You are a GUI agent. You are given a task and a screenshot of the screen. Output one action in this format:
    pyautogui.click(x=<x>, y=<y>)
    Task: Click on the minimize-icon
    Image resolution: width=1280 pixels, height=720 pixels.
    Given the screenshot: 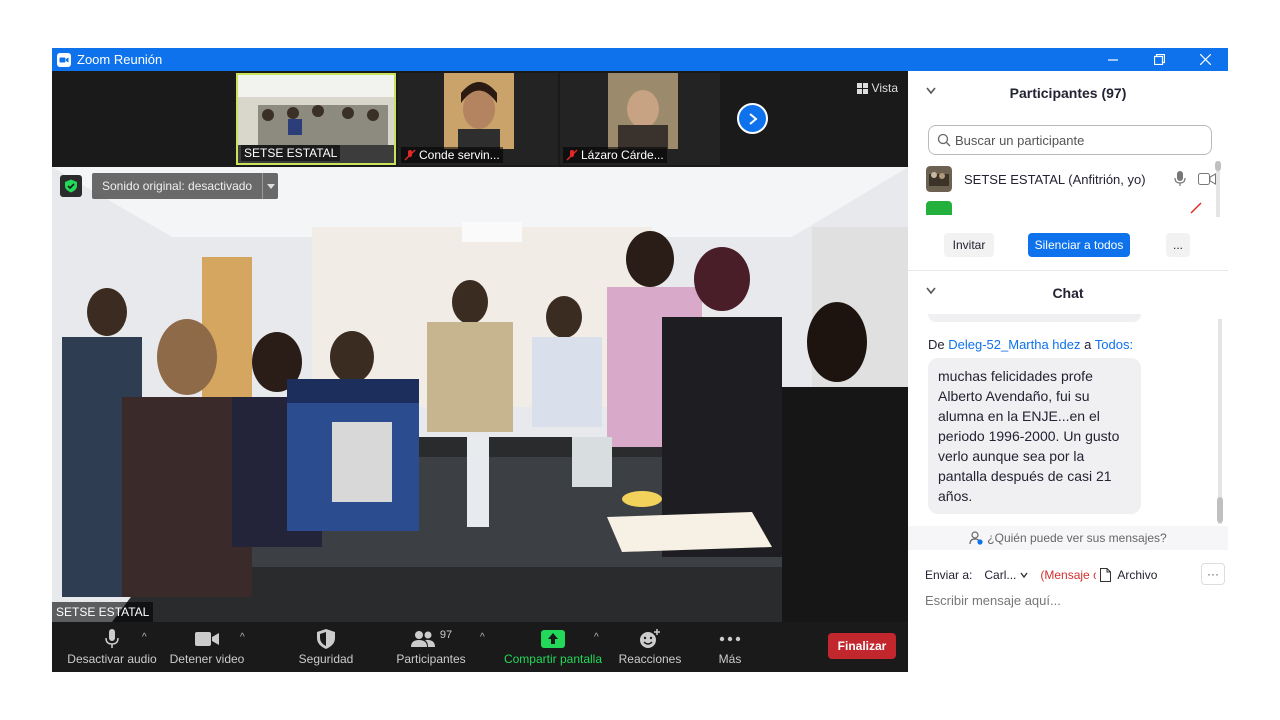 What is the action you would take?
    pyautogui.click(x=1113, y=59)
    